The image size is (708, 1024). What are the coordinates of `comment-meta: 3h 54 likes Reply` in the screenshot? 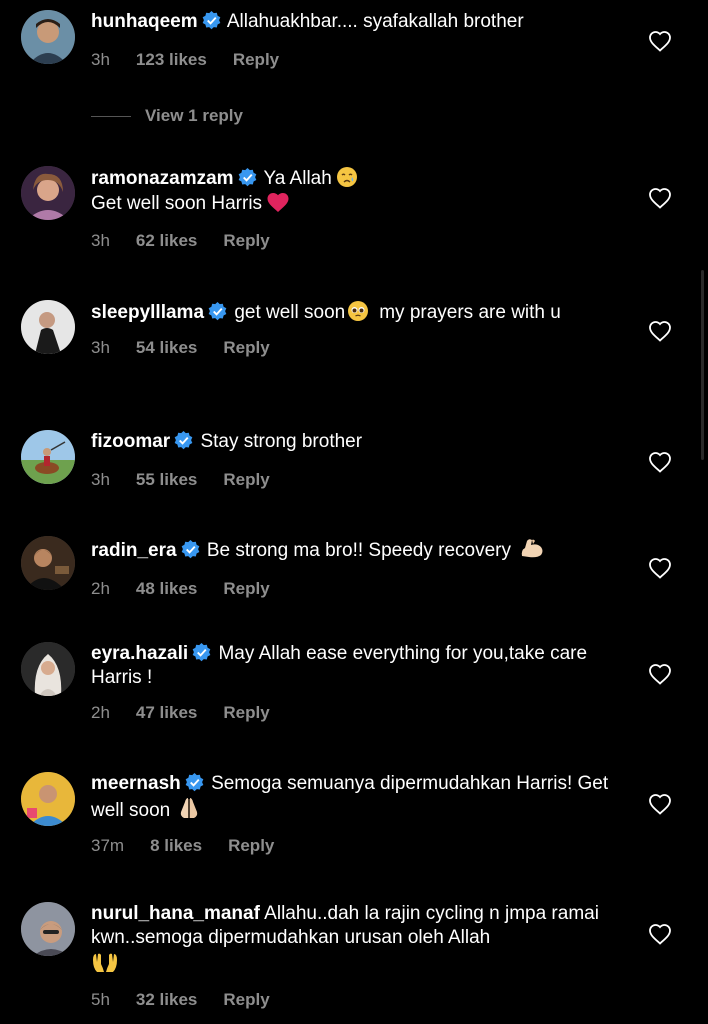 It's located at (351, 348).